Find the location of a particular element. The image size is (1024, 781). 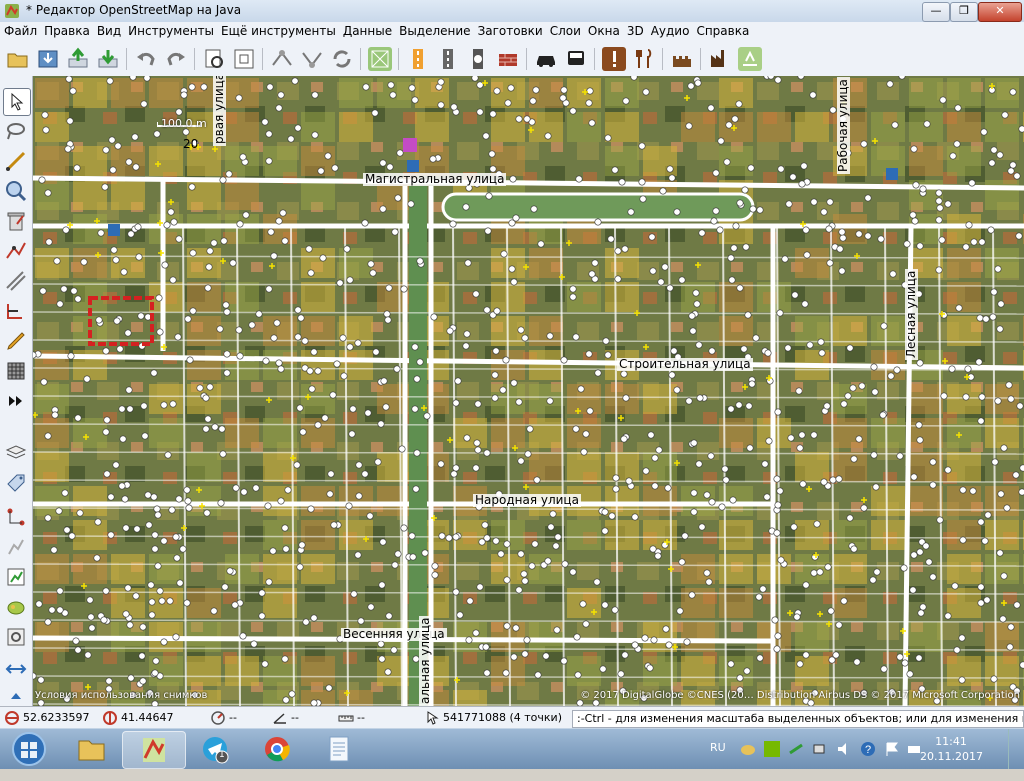

extrude-icon is located at coordinates (16, 311).